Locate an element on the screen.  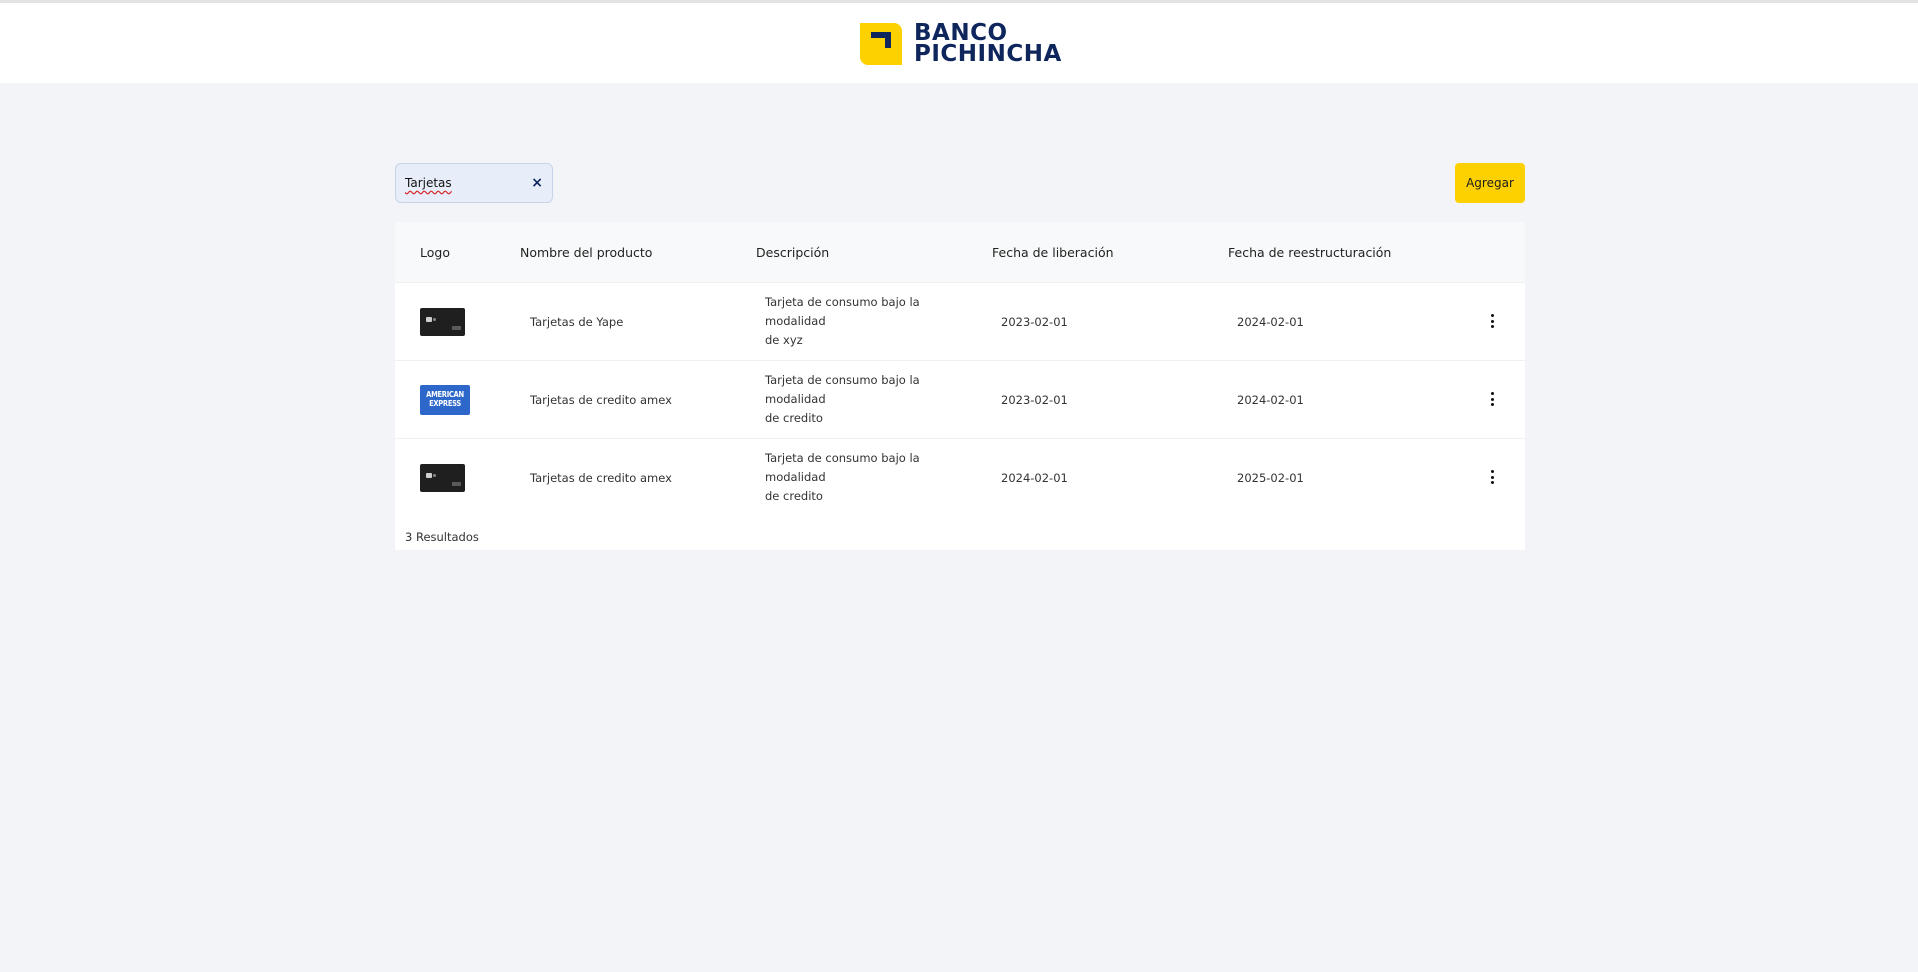
bank-logo: BANCO PICHINCHA is located at coordinates (961, 44).